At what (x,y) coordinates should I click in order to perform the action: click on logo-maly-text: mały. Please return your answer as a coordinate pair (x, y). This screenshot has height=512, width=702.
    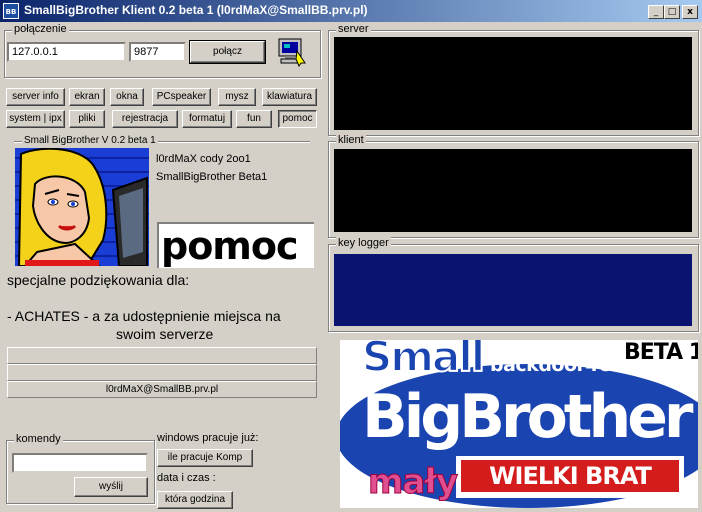
    Looking at the image, I should click on (412, 482).